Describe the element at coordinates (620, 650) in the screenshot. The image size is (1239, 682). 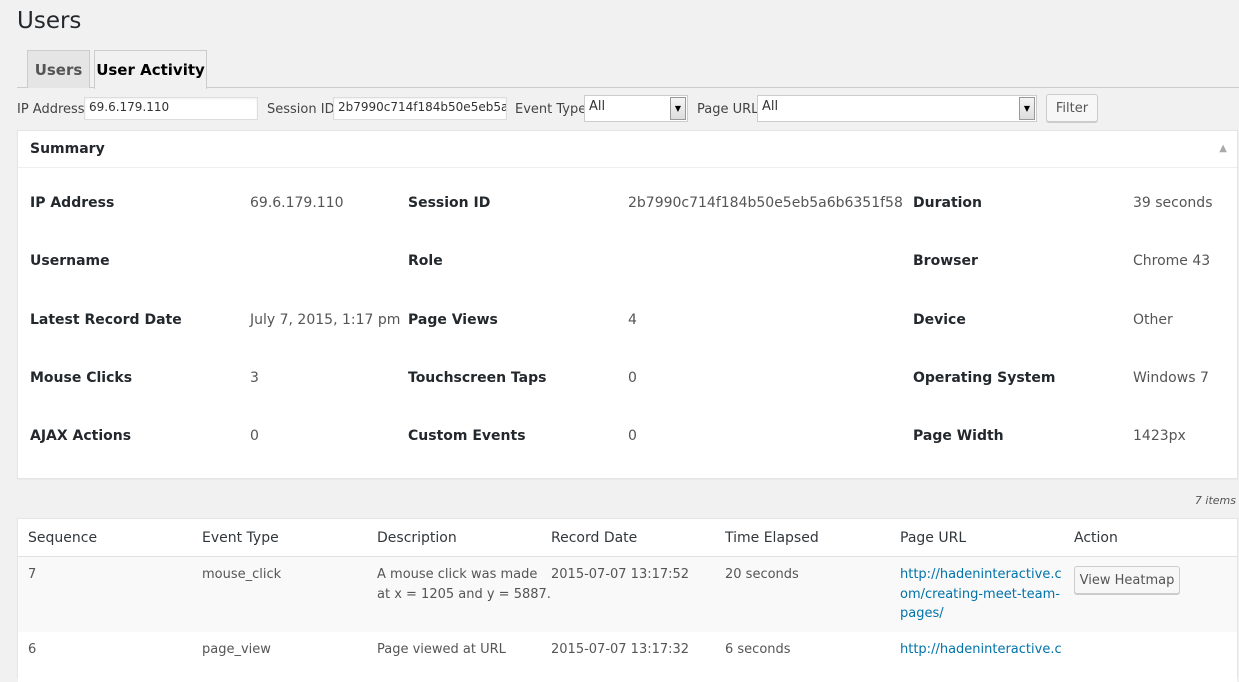
I see `record-date-cell: 2015-07-07 13:17:32` at that location.